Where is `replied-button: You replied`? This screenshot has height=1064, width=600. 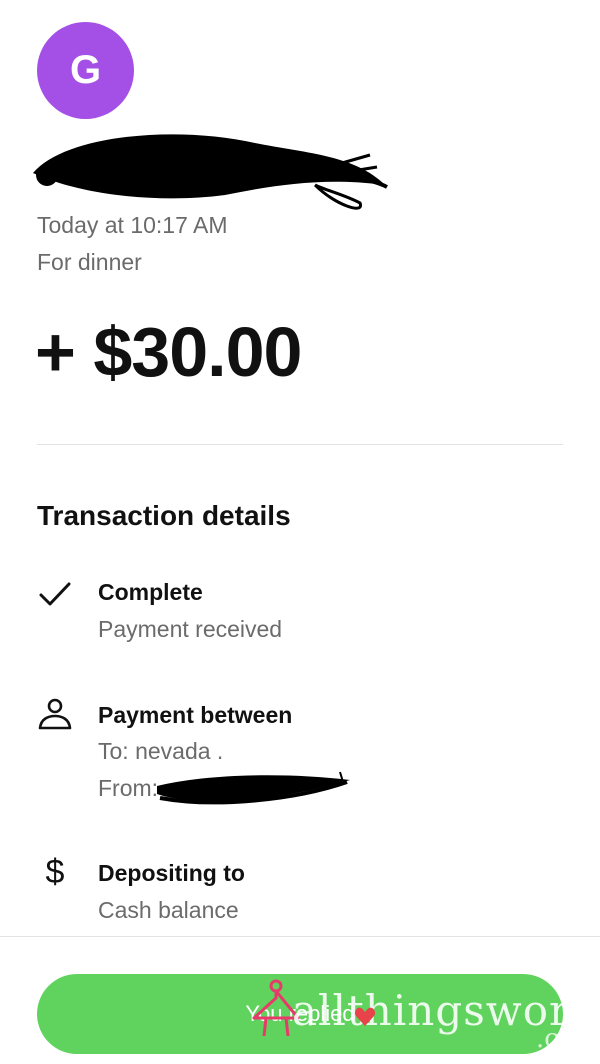 replied-button: You replied is located at coordinates (300, 1014).